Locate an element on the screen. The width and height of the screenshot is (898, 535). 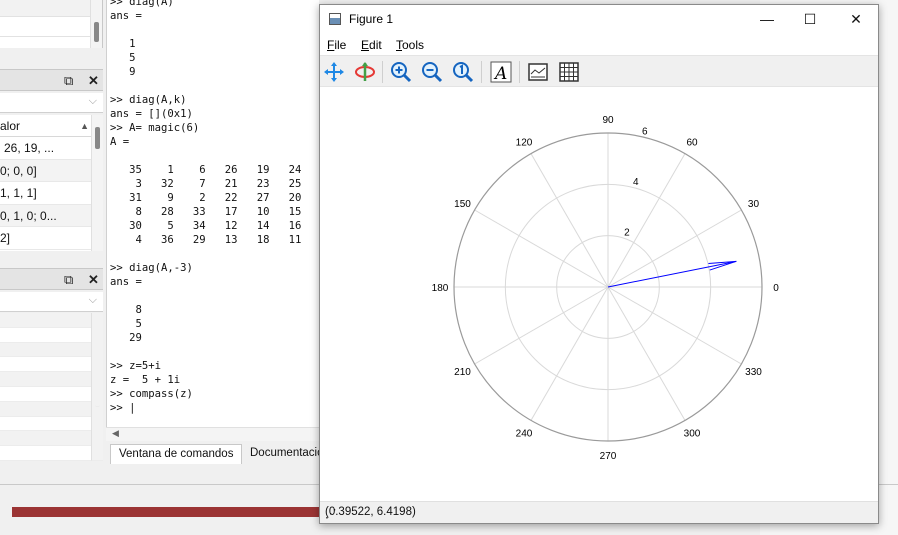
radial-tick-label: 2 is located at coordinates (627, 232).